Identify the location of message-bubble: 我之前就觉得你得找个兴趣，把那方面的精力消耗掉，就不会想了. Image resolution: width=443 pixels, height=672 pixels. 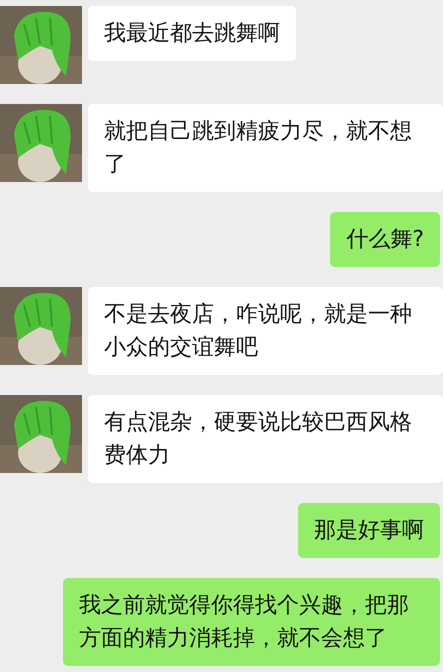
(251, 622).